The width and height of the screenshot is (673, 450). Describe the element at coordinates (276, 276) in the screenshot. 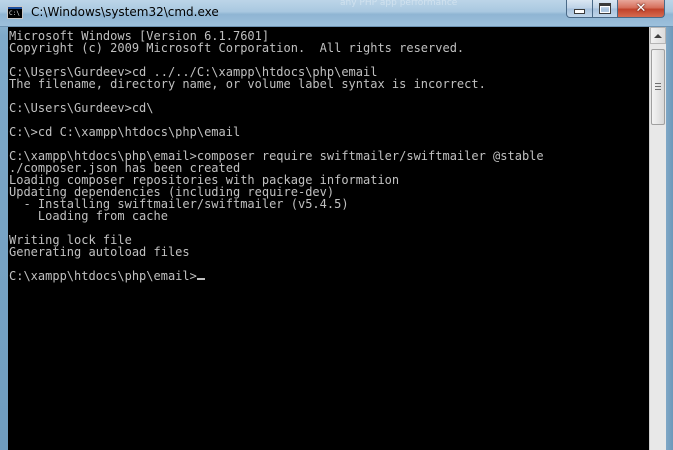

I see `console-prompt-line: C:\xampp\htdocs\php\email>` at that location.